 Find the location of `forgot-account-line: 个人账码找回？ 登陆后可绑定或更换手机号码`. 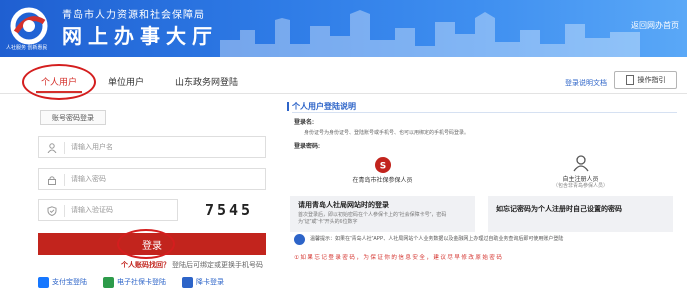

forgot-account-line: 个人账码找回？ 登陆后可绑定或更换手机号码 is located at coordinates (192, 265).